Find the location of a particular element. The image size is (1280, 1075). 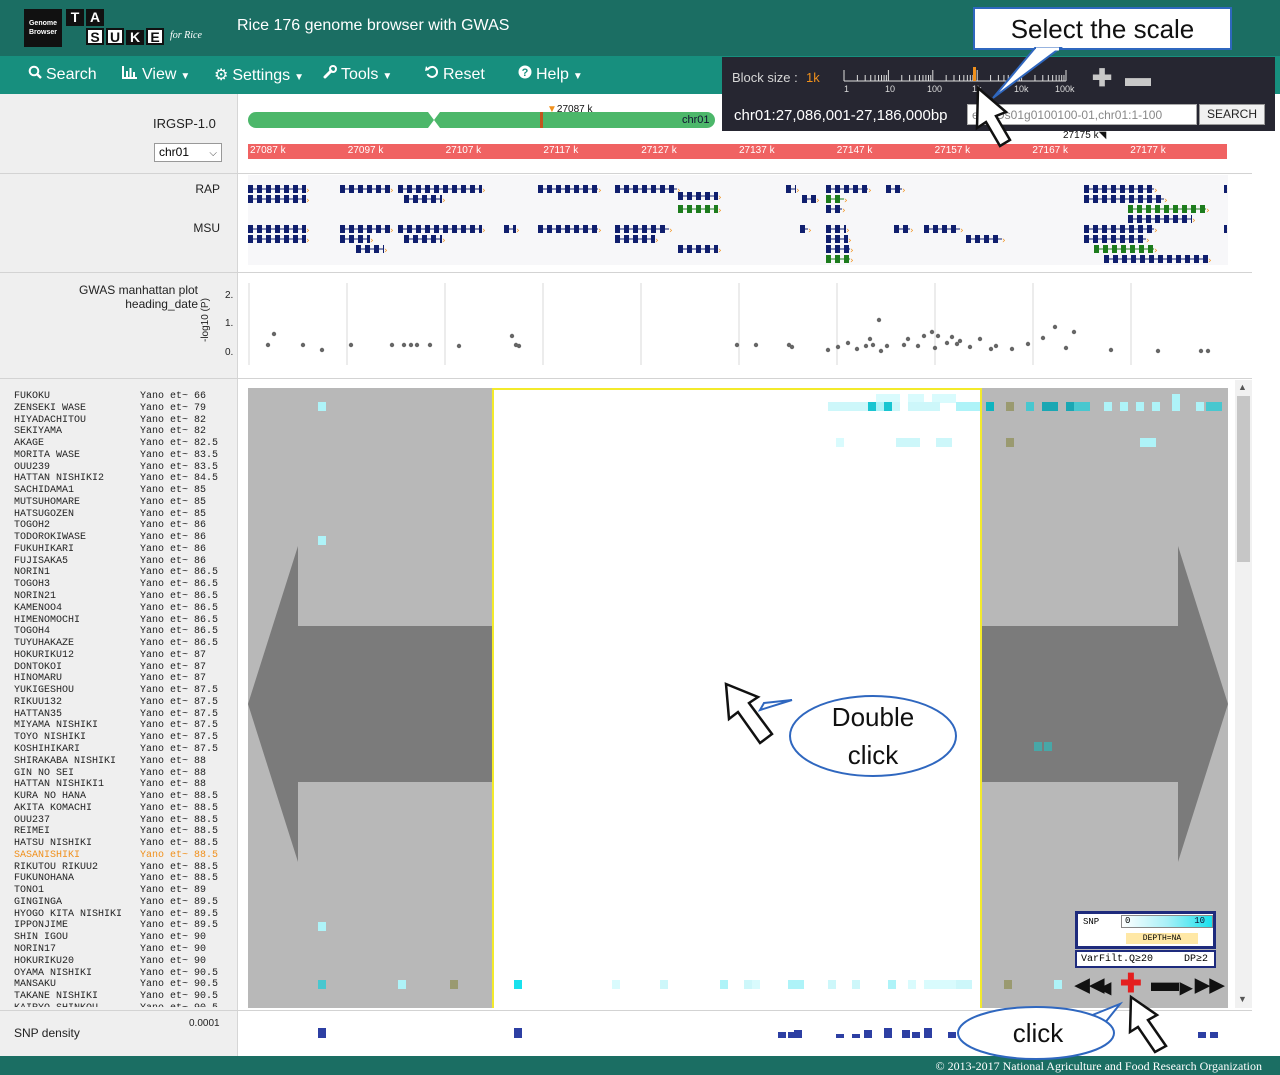

variety-row: RIKUU132 Yano et~ 87.5 is located at coordinates (126, 703).